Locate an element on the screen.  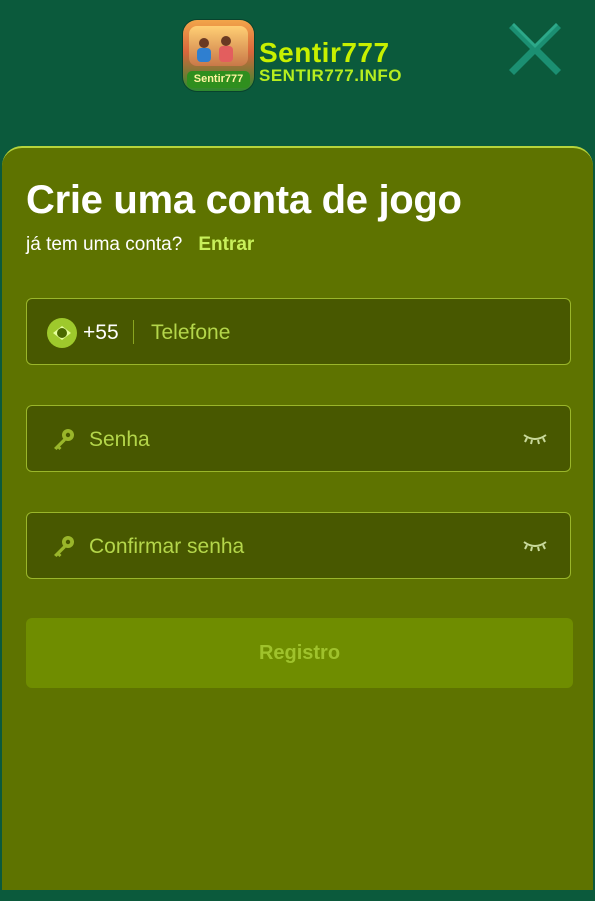
brazil-flag-icon is located at coordinates (62, 333).